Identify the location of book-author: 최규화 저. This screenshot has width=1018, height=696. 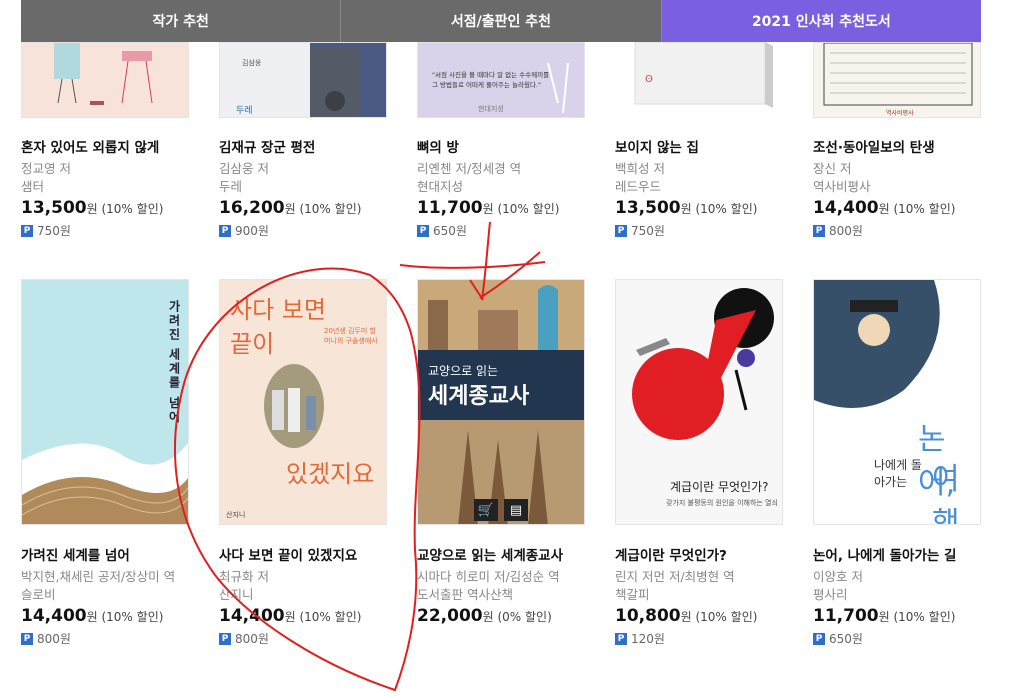
(244, 575).